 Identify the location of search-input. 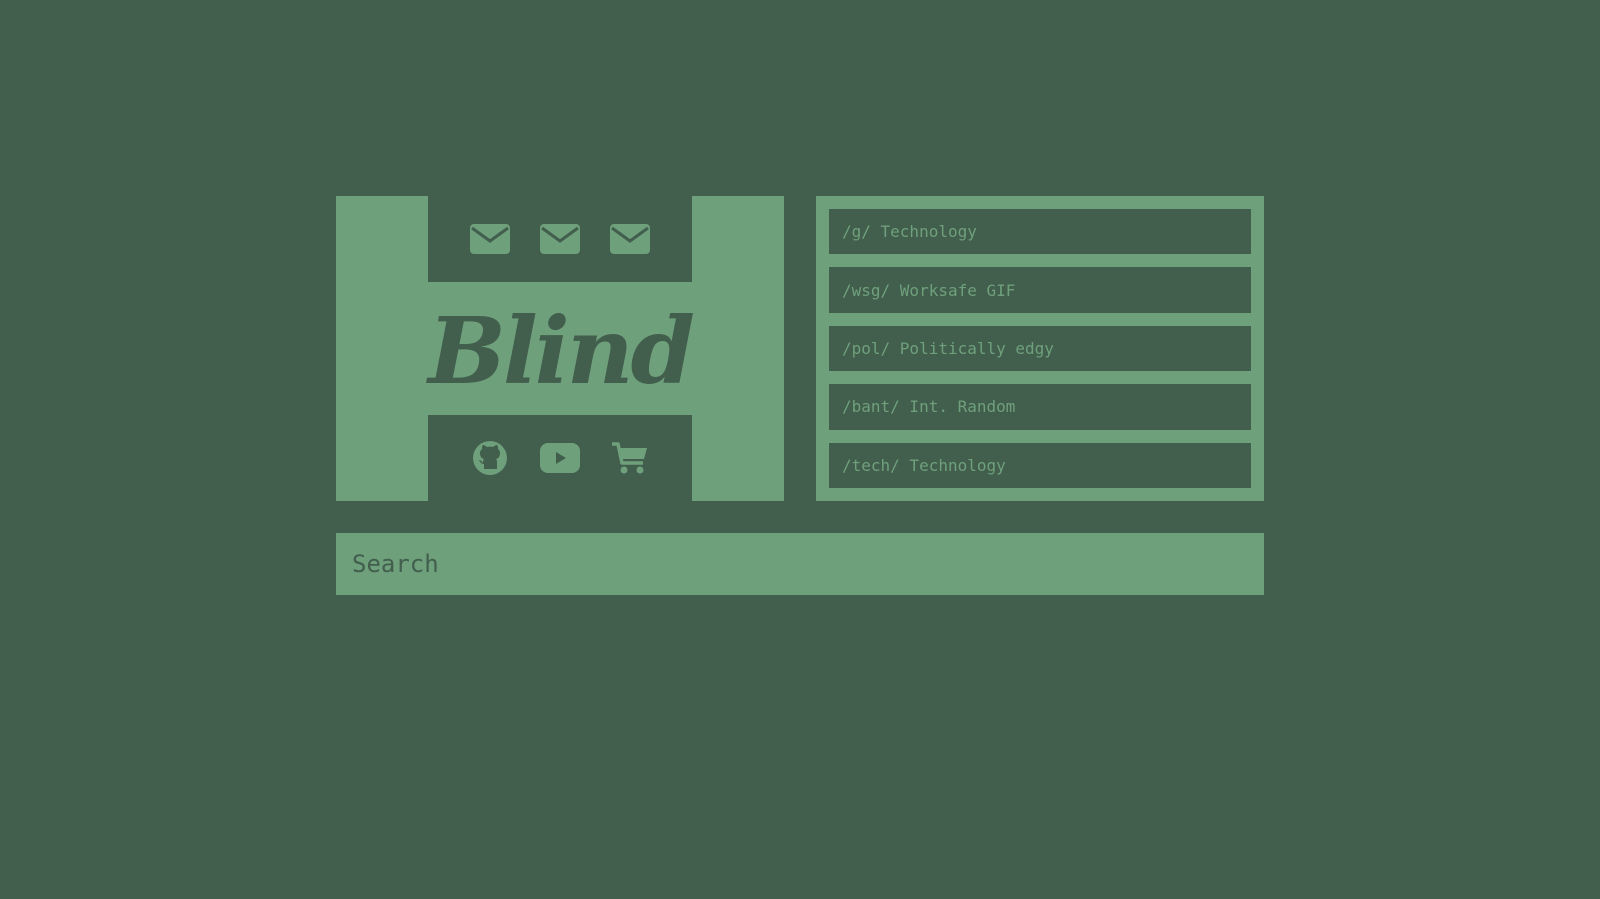
(800, 564).